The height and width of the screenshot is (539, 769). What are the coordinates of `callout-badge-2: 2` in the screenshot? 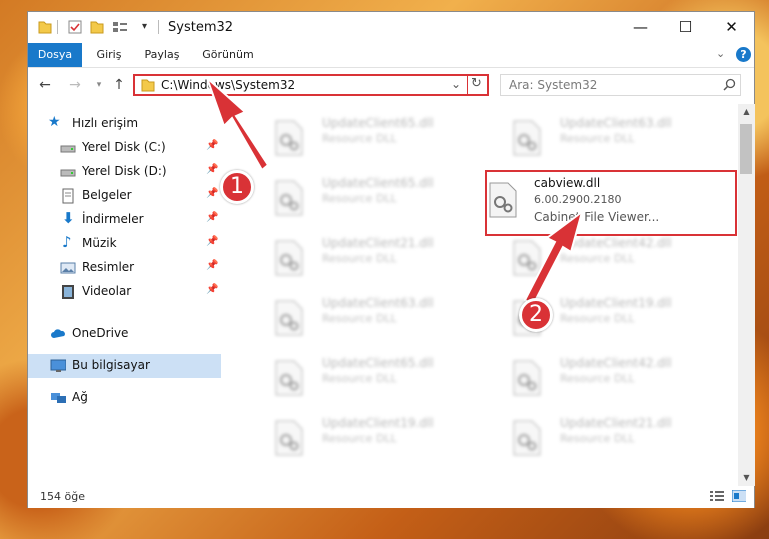 It's located at (536, 315).